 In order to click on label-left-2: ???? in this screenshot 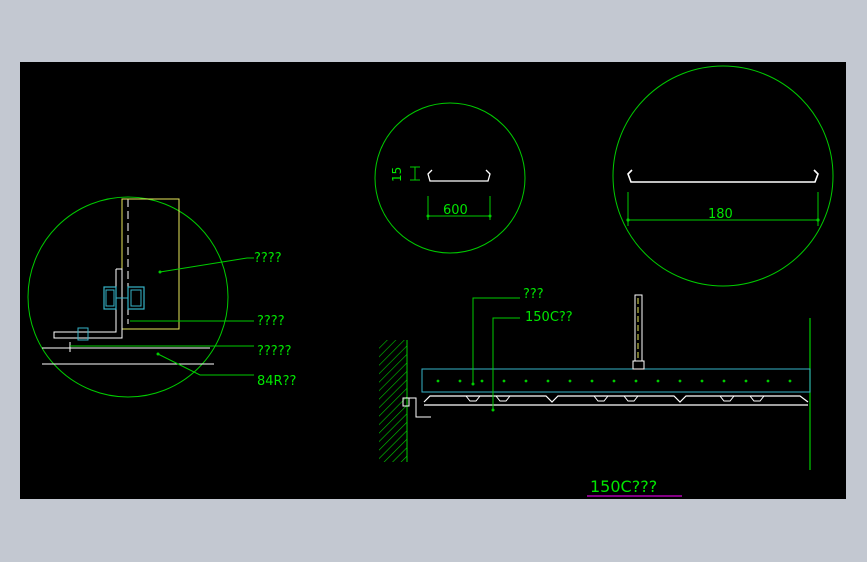, I will do `click(271, 321)`.